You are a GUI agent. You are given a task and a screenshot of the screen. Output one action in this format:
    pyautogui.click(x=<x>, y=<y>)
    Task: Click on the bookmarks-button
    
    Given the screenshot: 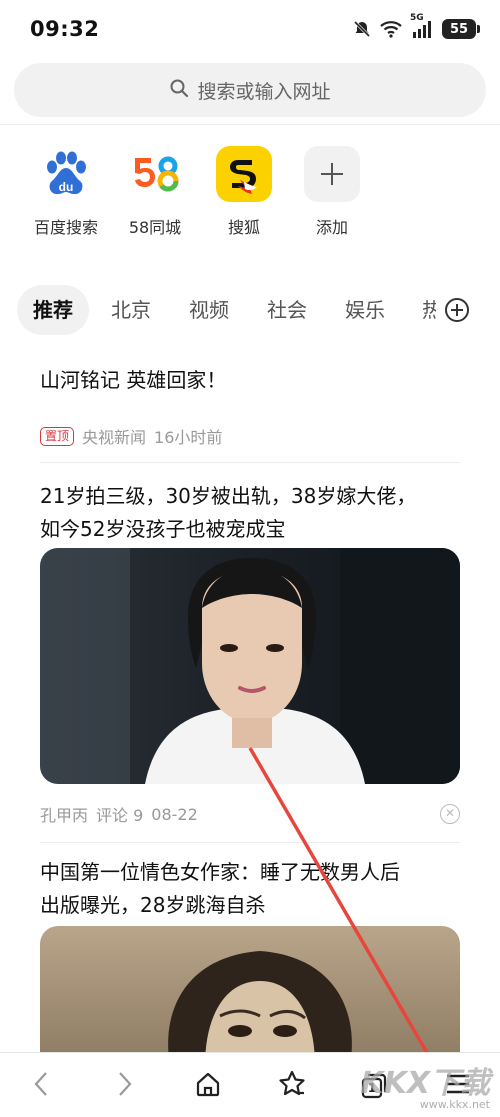 What is the action you would take?
    pyautogui.click(x=292, y=1086)
    